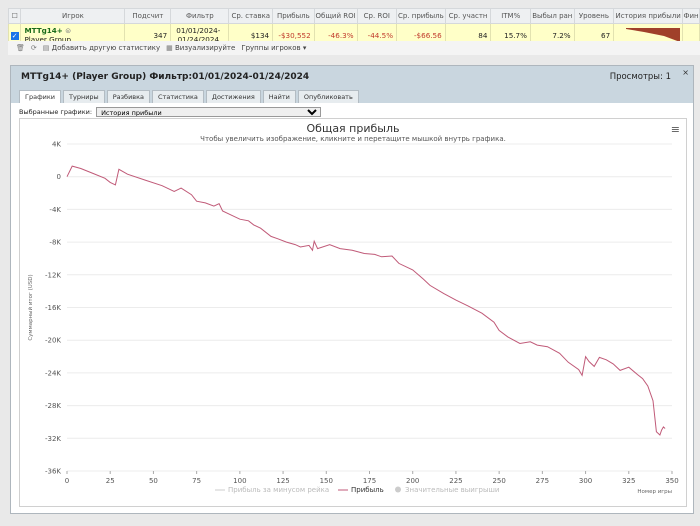  What do you see at coordinates (20, 48) in the screenshot?
I see `trash-icon: 🗑` at bounding box center [20, 48].